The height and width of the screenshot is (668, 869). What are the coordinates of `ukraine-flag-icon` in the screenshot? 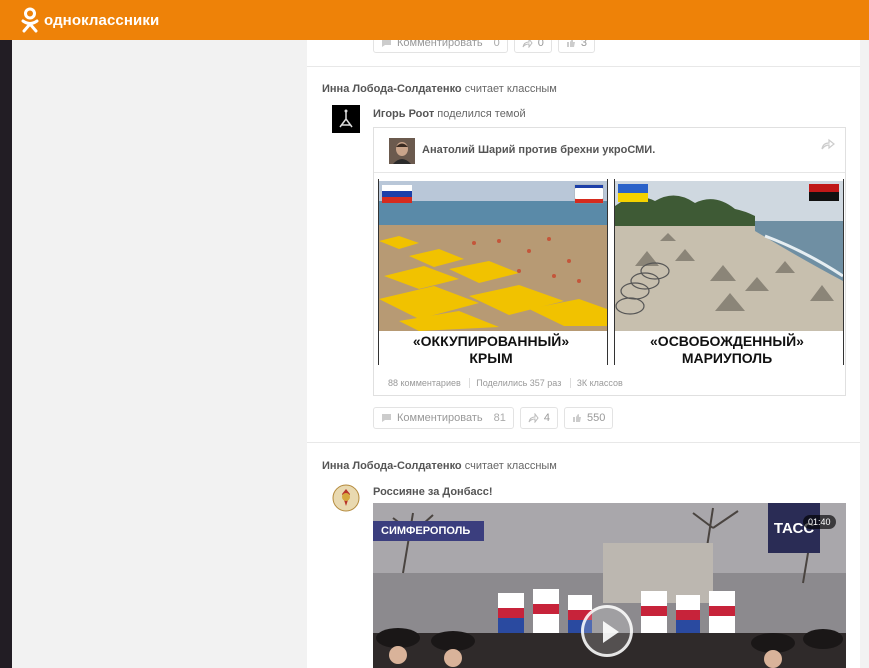 It's located at (633, 193).